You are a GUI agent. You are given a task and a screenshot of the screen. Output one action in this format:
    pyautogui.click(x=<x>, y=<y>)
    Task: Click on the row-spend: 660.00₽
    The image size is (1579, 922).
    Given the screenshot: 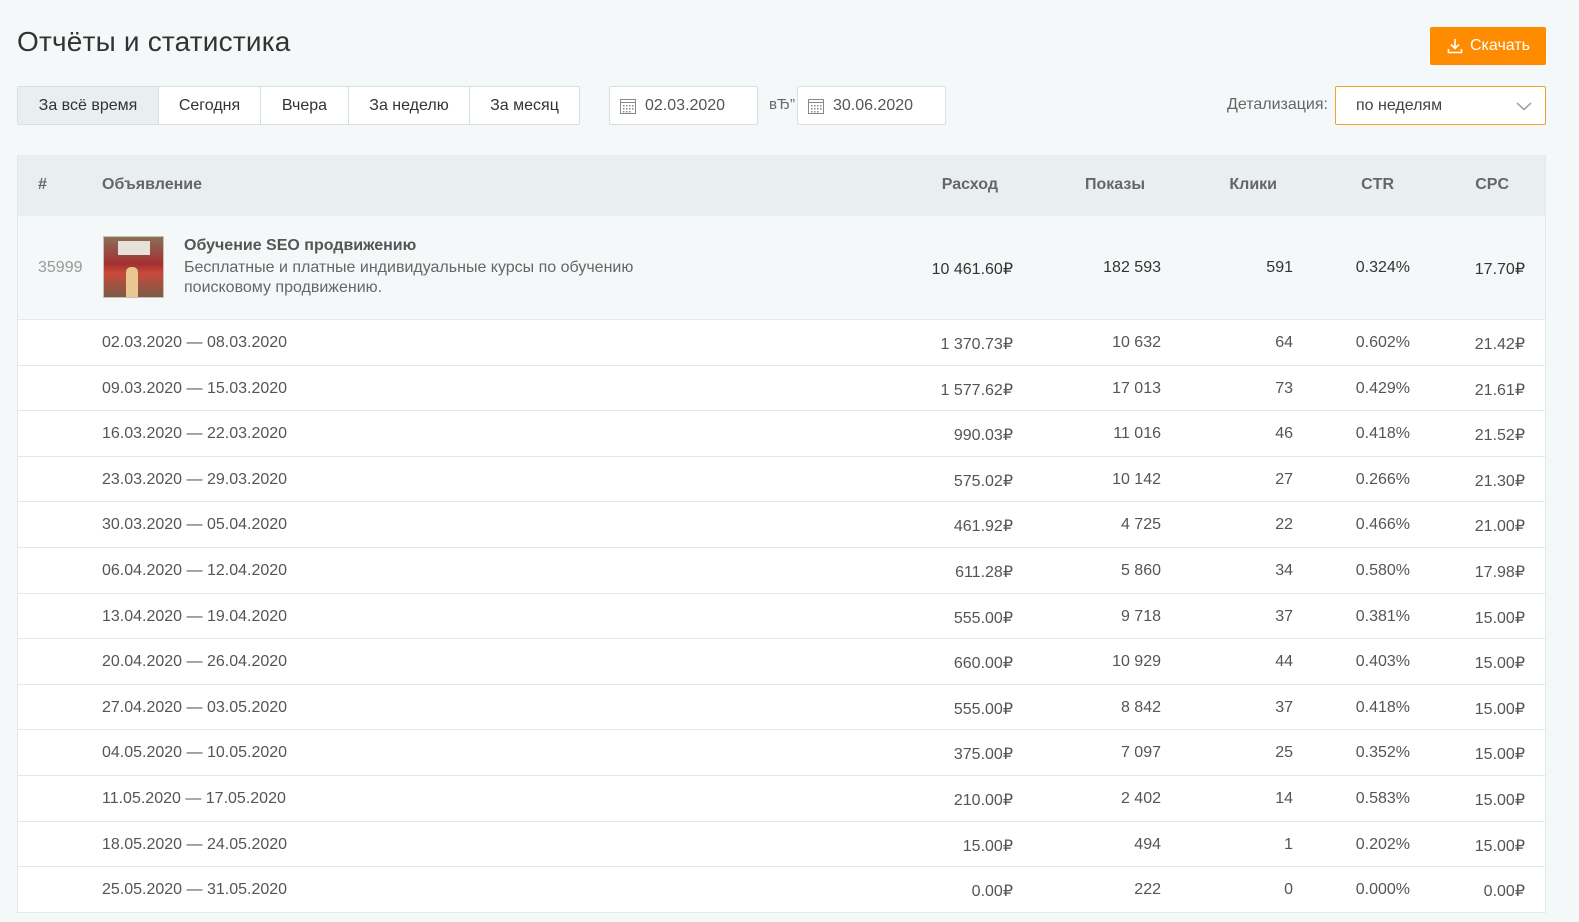 What is the action you would take?
    pyautogui.click(x=983, y=664)
    